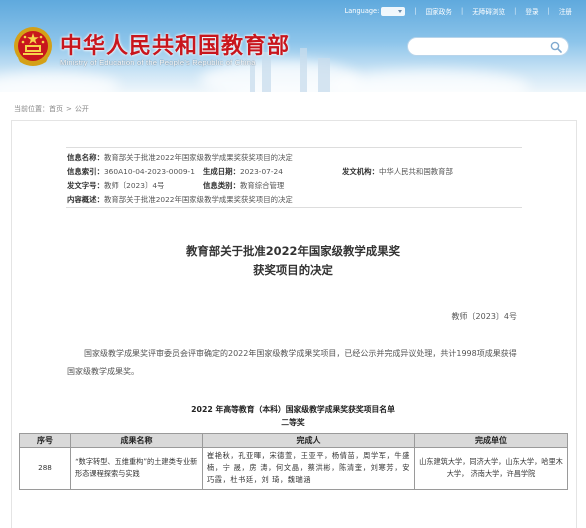 This screenshot has width=586, height=528. What do you see at coordinates (136, 440) in the screenshot?
I see `column-header-name: 成果名称` at bounding box center [136, 440].